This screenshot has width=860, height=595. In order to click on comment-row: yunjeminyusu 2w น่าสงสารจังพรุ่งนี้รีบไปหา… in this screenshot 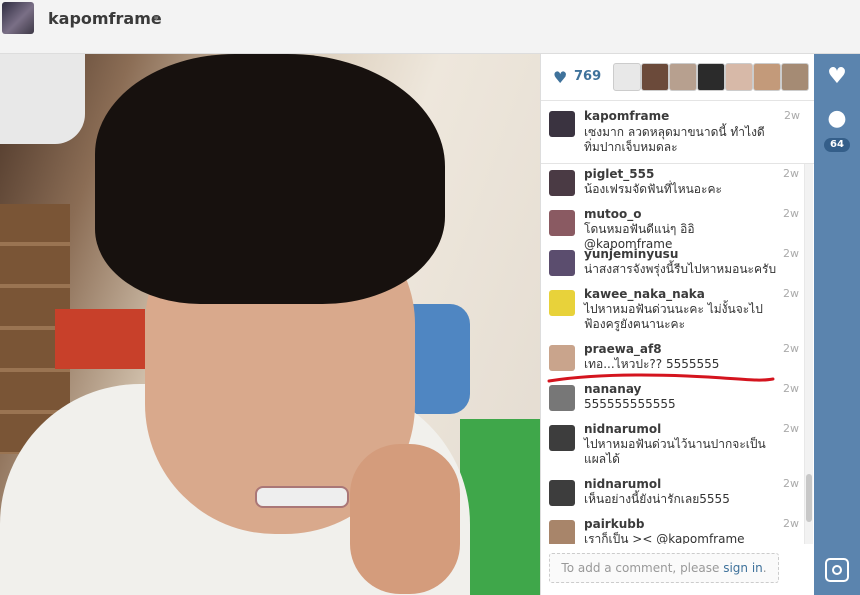, I will do `click(672, 264)`.